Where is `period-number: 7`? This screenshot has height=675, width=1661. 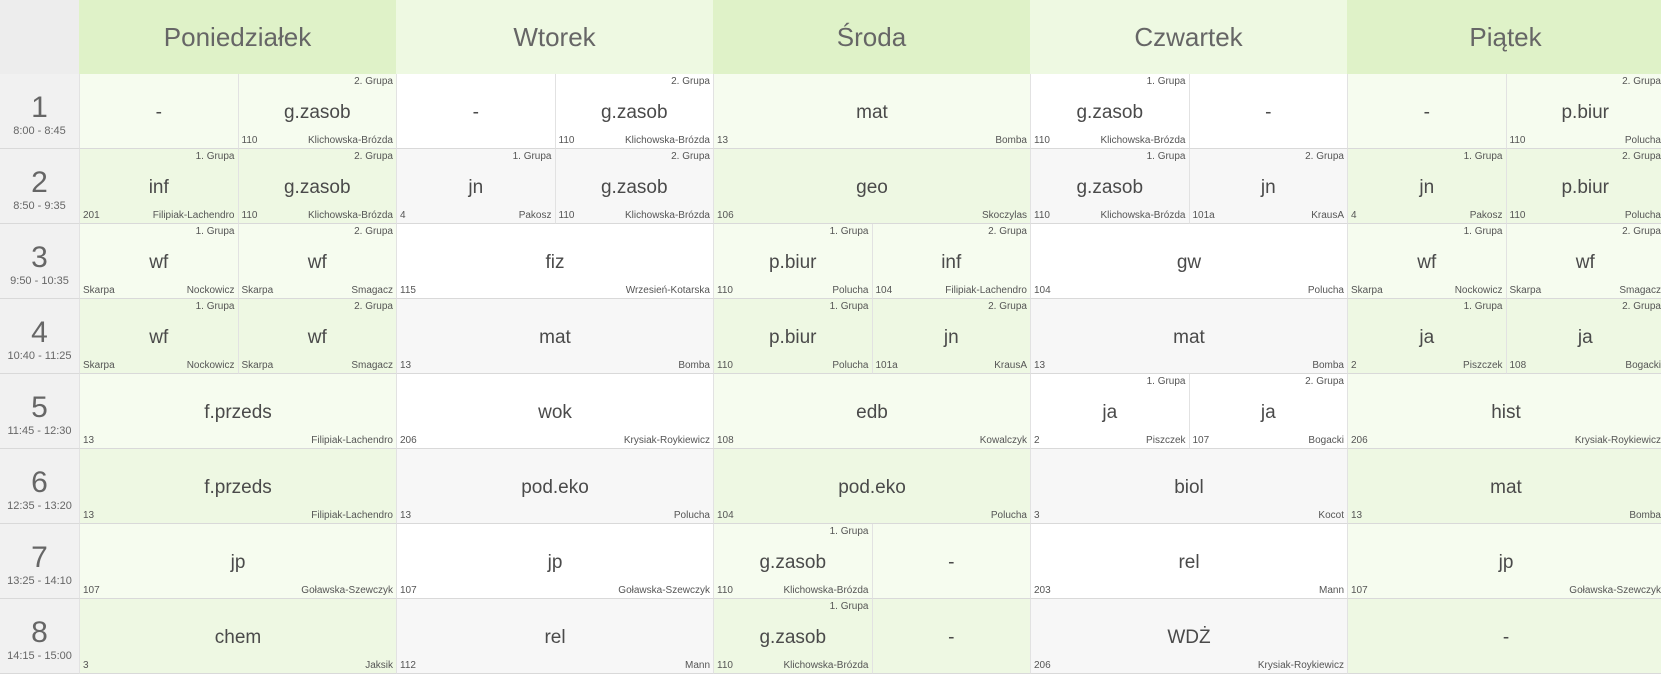
period-number: 7 is located at coordinates (39, 557).